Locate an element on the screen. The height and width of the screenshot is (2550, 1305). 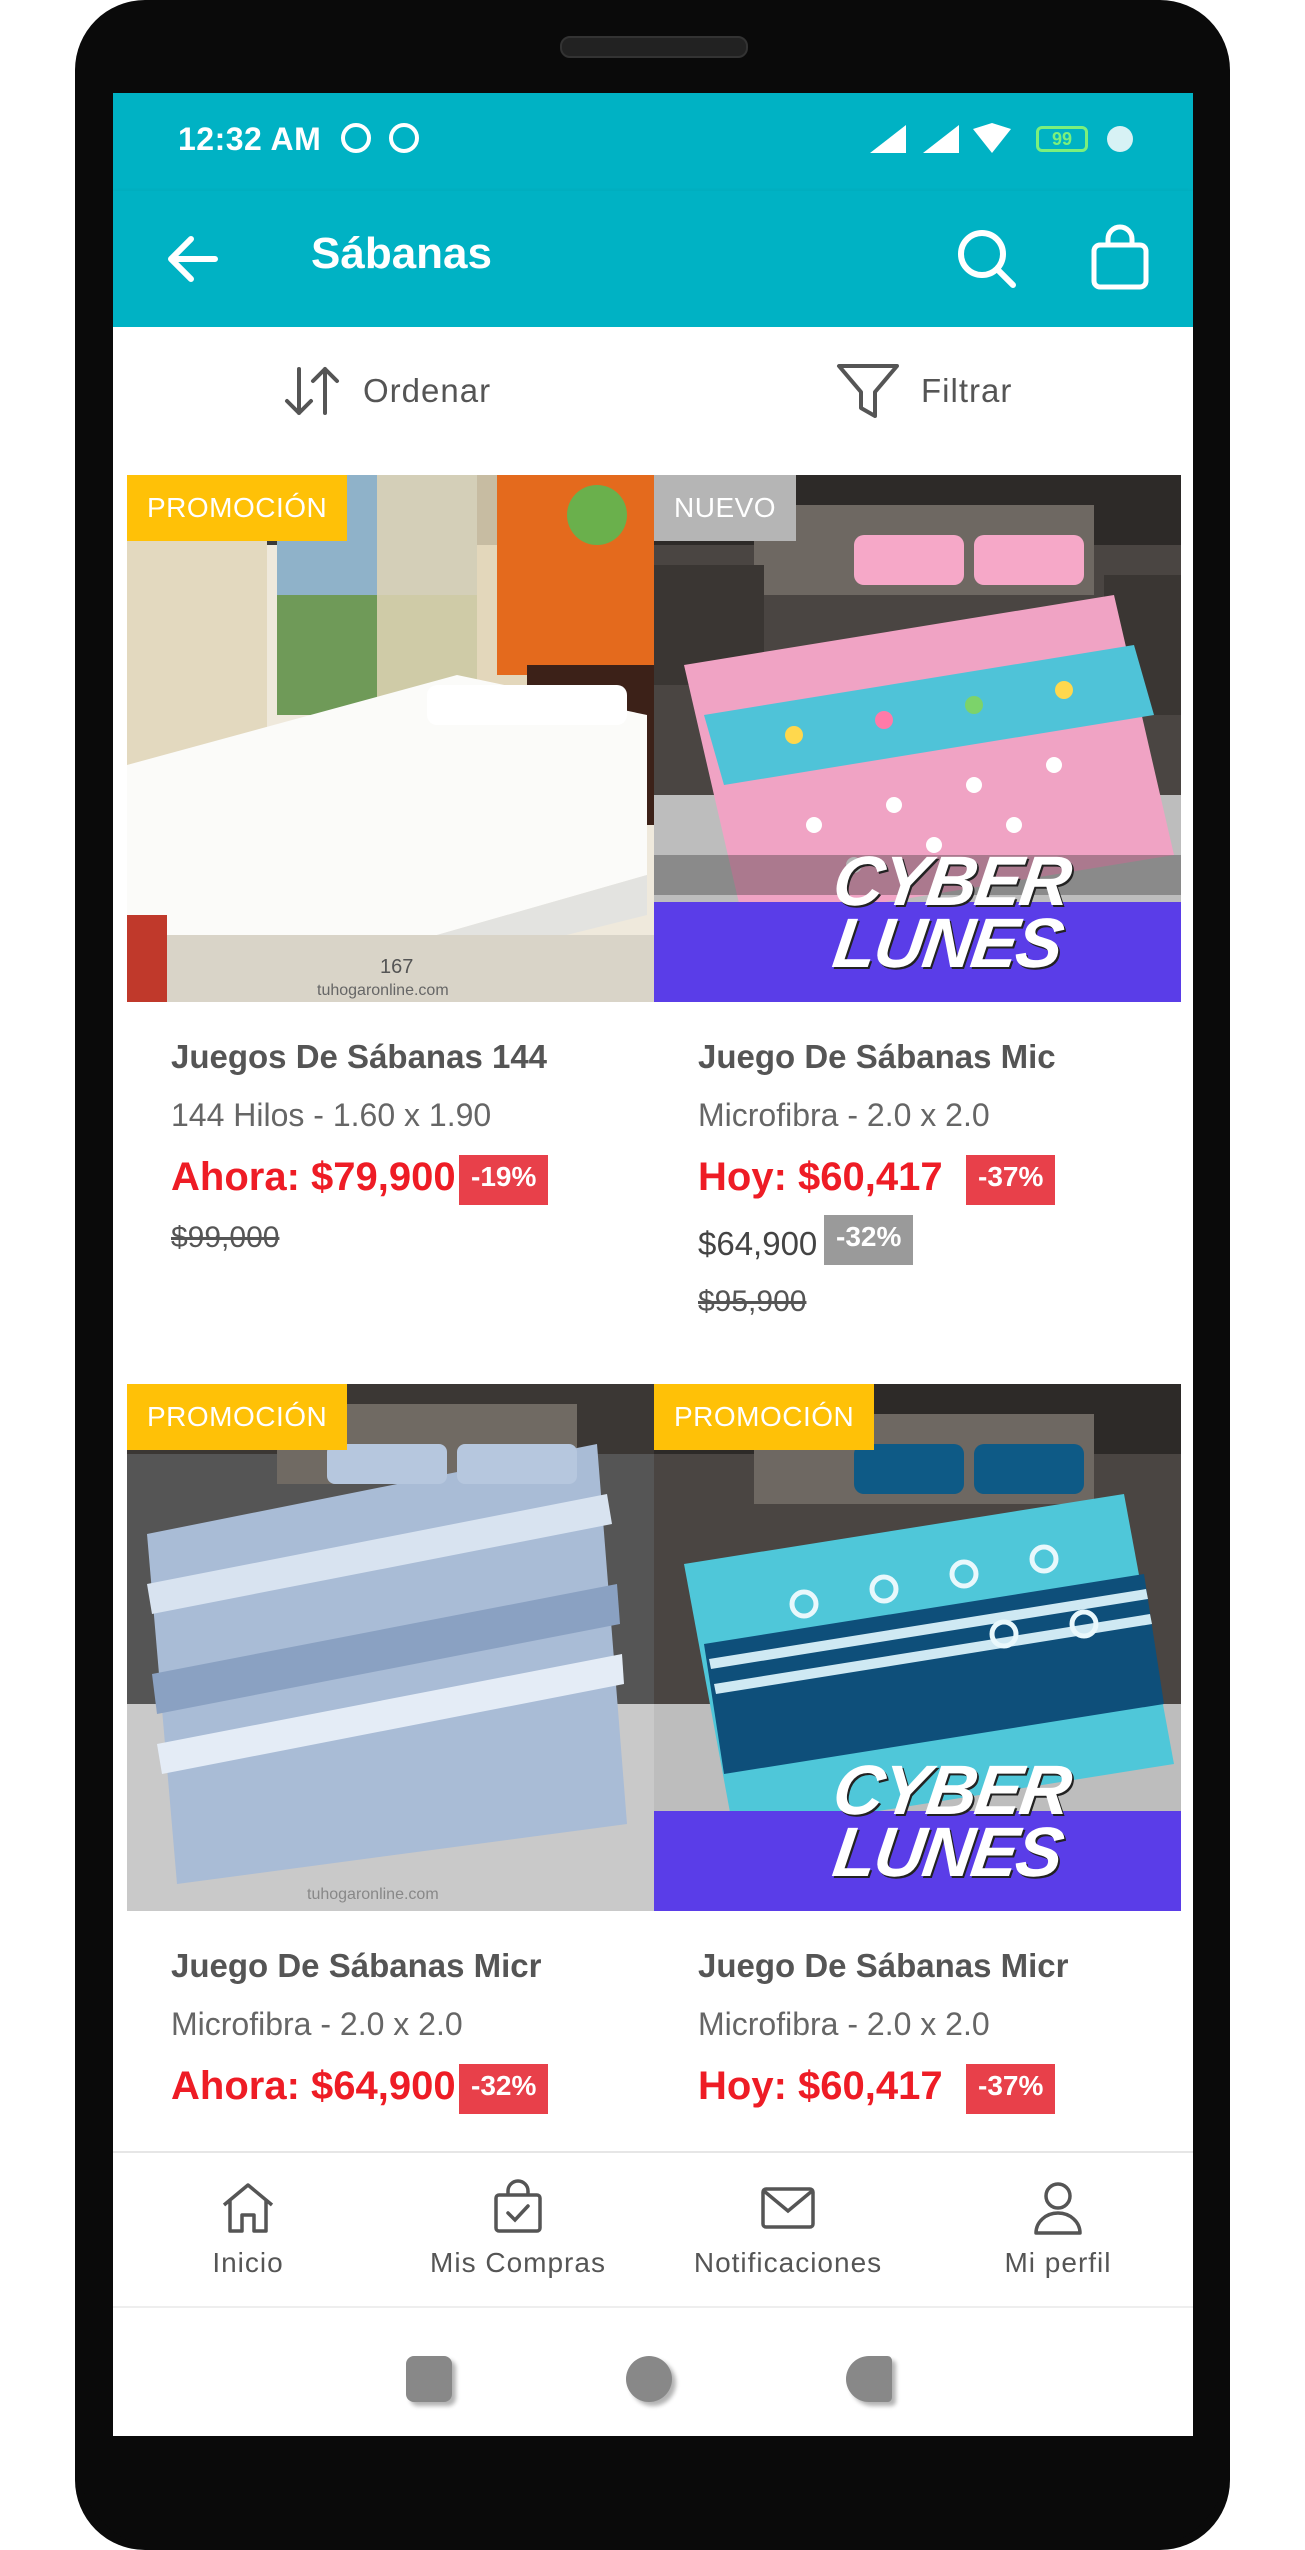
back-arrow-icon is located at coordinates (193, 259).